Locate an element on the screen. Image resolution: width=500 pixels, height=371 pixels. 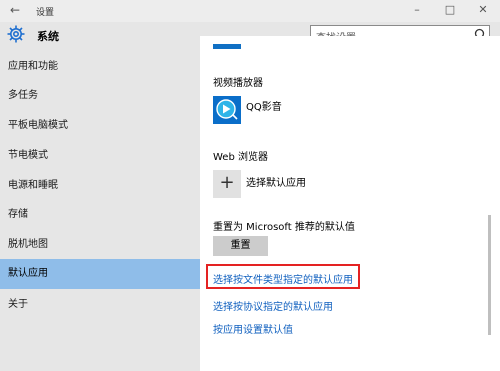
web-browser-label: Web 浏览器 is located at coordinates (240, 157).